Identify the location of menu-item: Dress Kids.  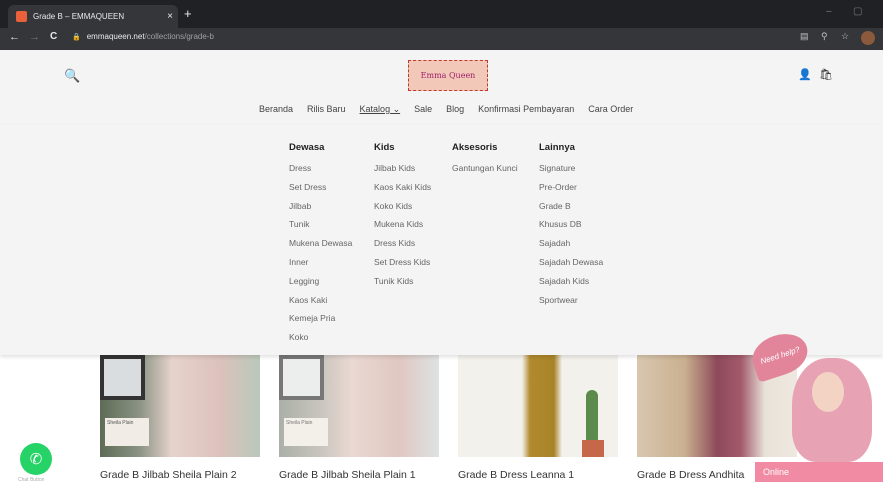
(402, 247).